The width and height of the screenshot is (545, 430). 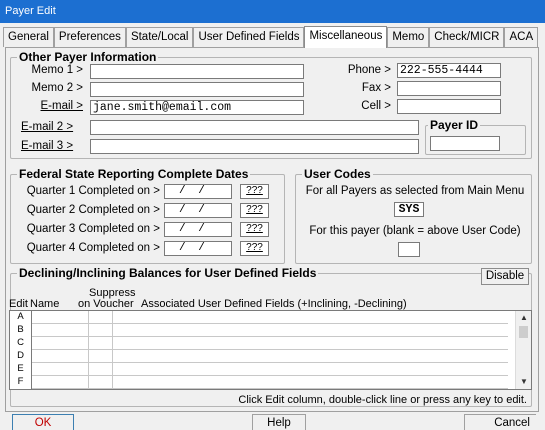 What do you see at coordinates (409, 209) in the screenshot?
I see `all-payers-code-field: SYS` at bounding box center [409, 209].